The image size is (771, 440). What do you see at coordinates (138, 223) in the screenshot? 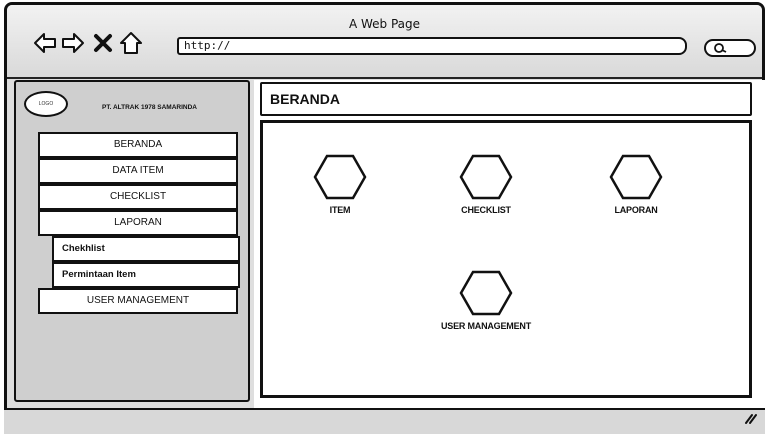
I see `sidebar-item-laporan: LAPORAN` at bounding box center [138, 223].